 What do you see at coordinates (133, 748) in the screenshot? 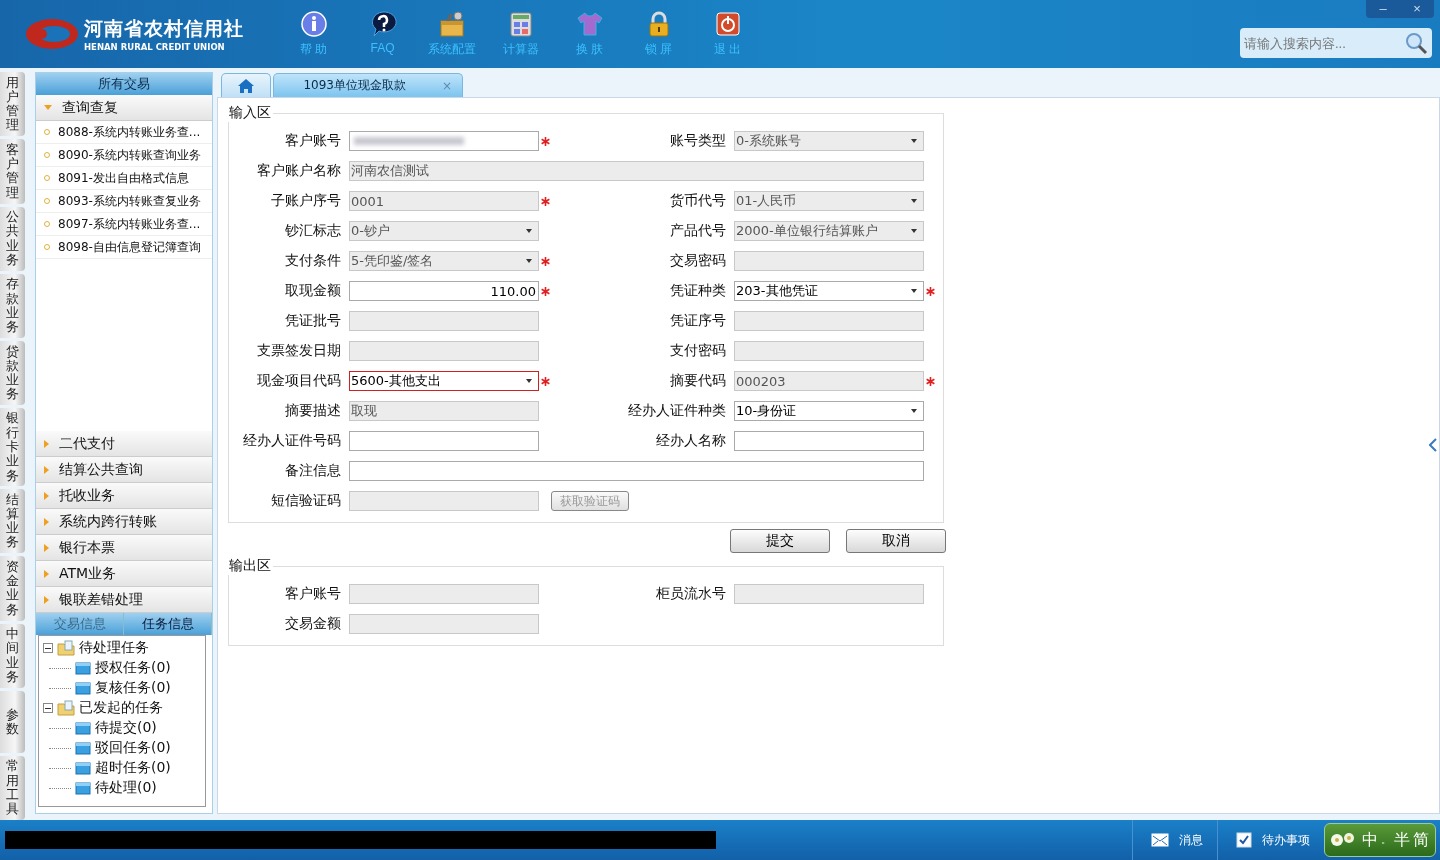
I see `tree-item: 驳回任务(0)` at bounding box center [133, 748].